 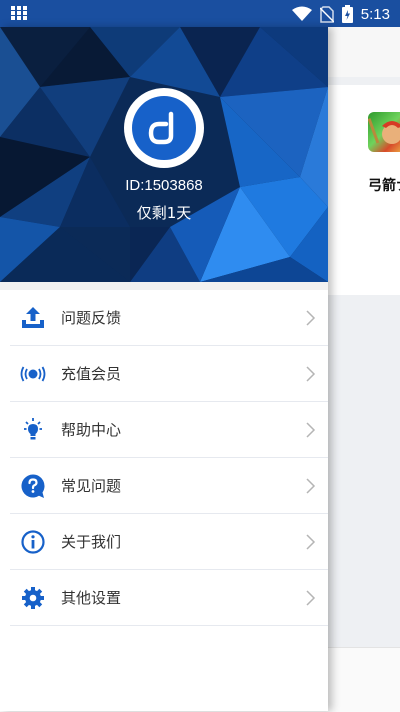 I want to click on upload-feedback-icon, so click(x=33, y=317).